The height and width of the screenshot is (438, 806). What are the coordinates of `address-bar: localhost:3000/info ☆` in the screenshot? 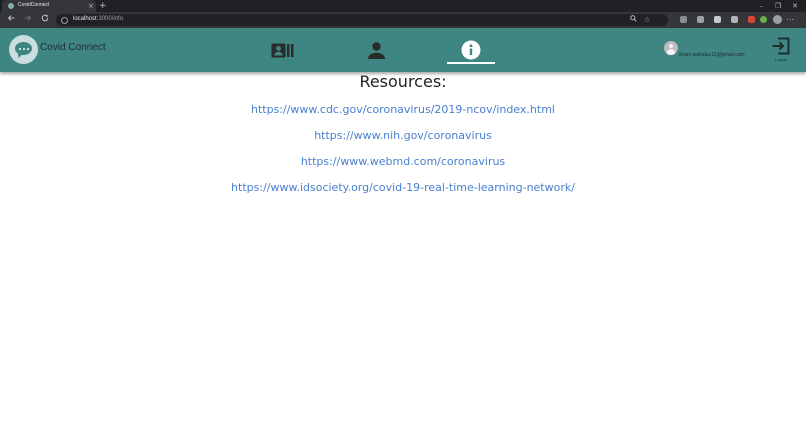 It's located at (362, 20).